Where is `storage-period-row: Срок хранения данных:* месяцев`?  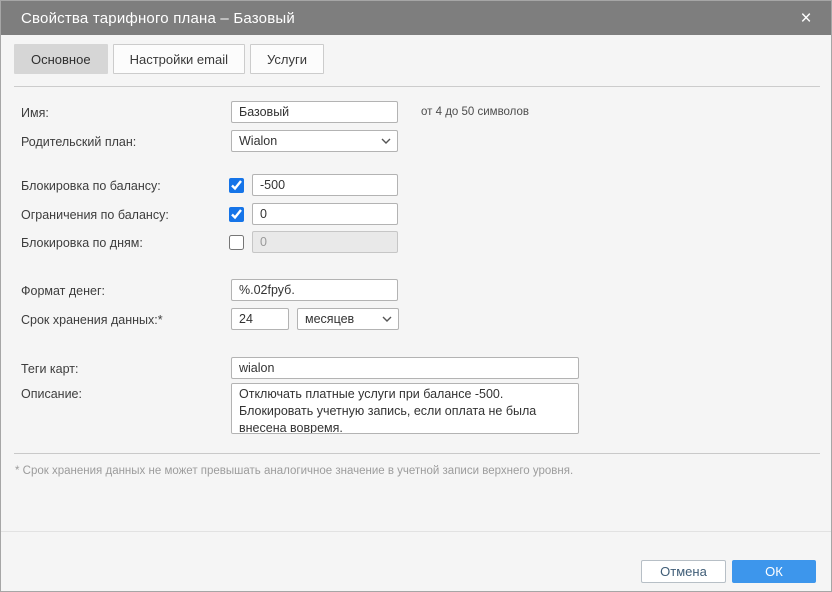
storage-period-row: Срок хранения данных:* месяцев is located at coordinates (416, 320).